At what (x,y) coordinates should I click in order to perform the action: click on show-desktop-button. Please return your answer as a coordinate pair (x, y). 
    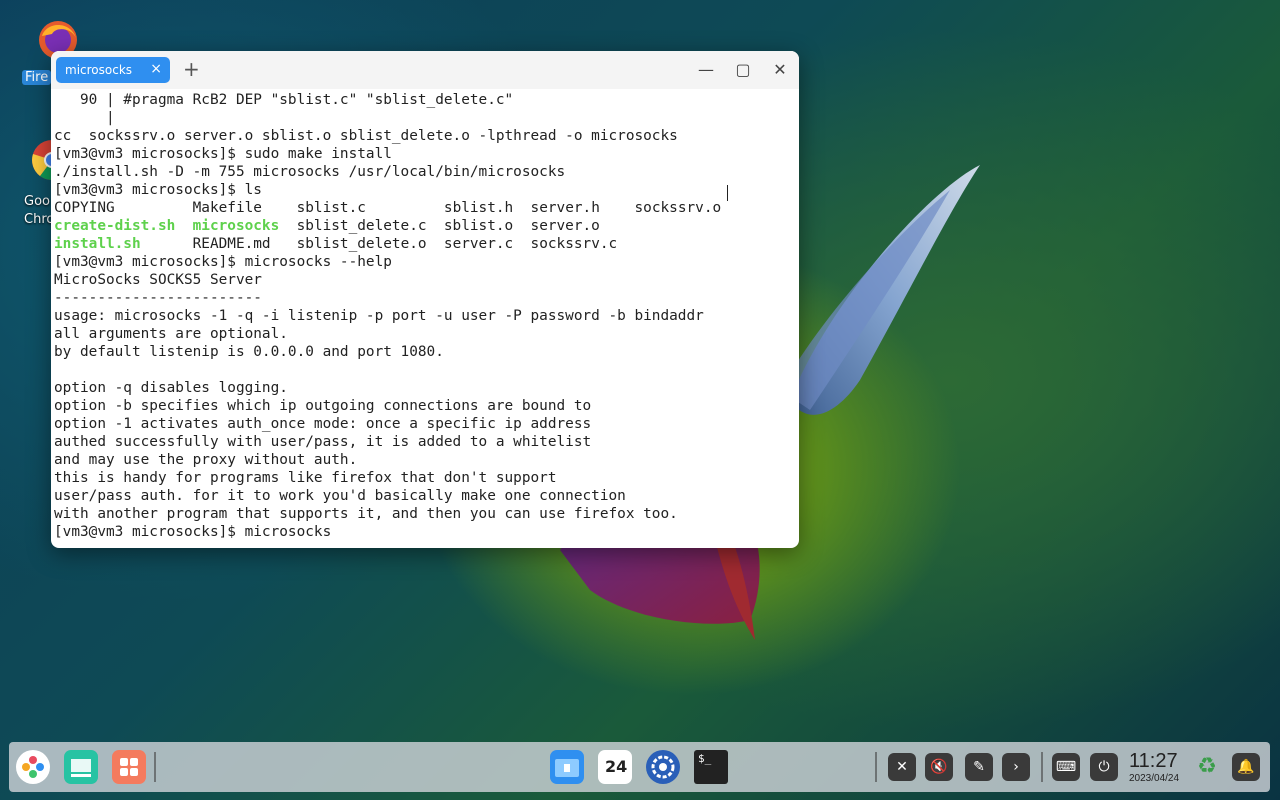
    Looking at the image, I should click on (129, 767).